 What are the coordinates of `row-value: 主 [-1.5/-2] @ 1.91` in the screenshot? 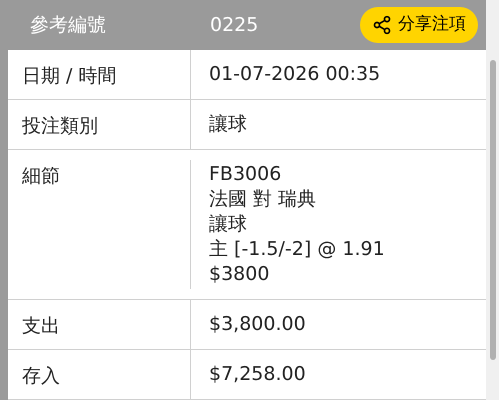 It's located at (297, 249).